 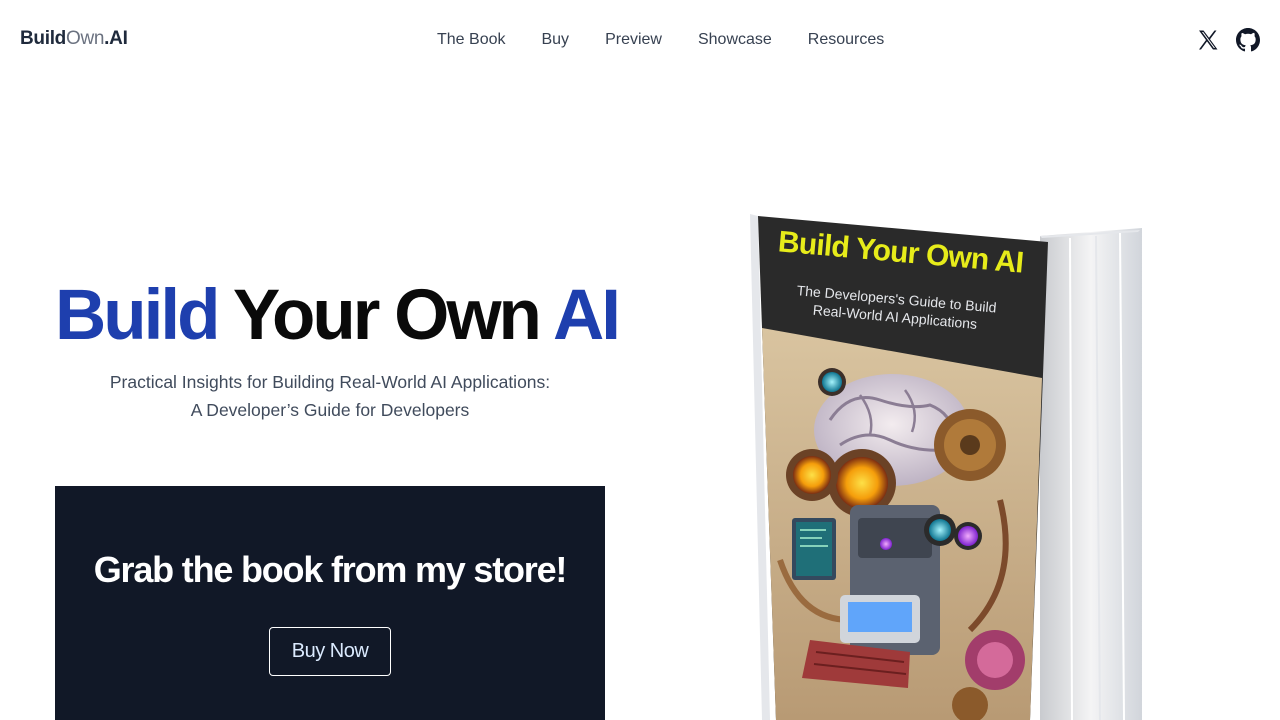 What do you see at coordinates (330, 603) in the screenshot?
I see `cta-panel: Grab the book from my store! Buy Now` at bounding box center [330, 603].